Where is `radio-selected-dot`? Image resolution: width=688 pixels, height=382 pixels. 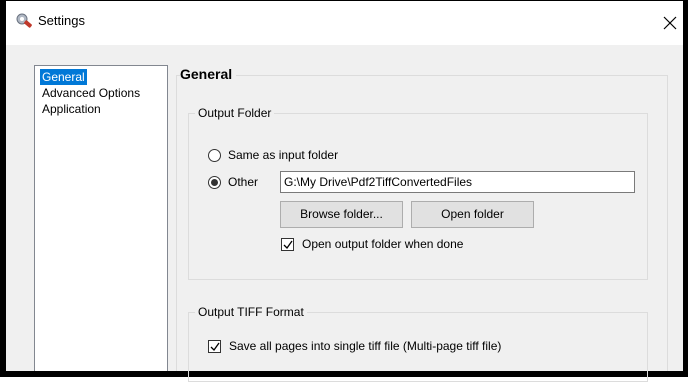 radio-selected-dot is located at coordinates (214, 182).